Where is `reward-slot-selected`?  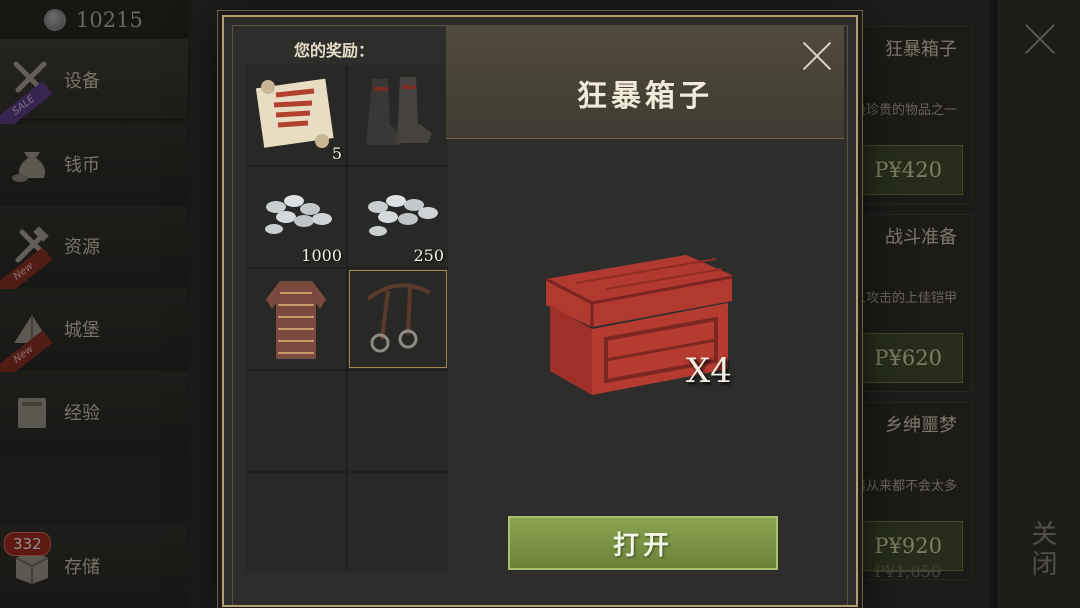
reward-slot-selected is located at coordinates (398, 319).